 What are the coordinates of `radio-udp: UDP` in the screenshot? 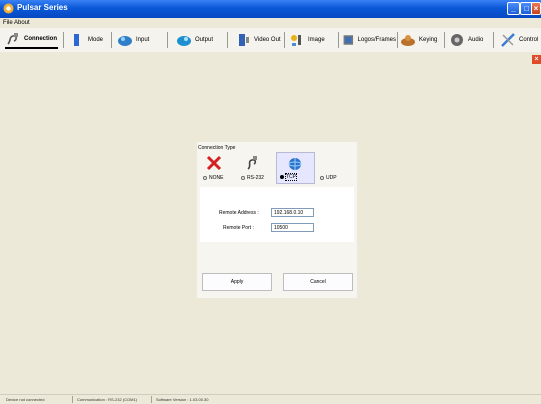 It's located at (328, 178).